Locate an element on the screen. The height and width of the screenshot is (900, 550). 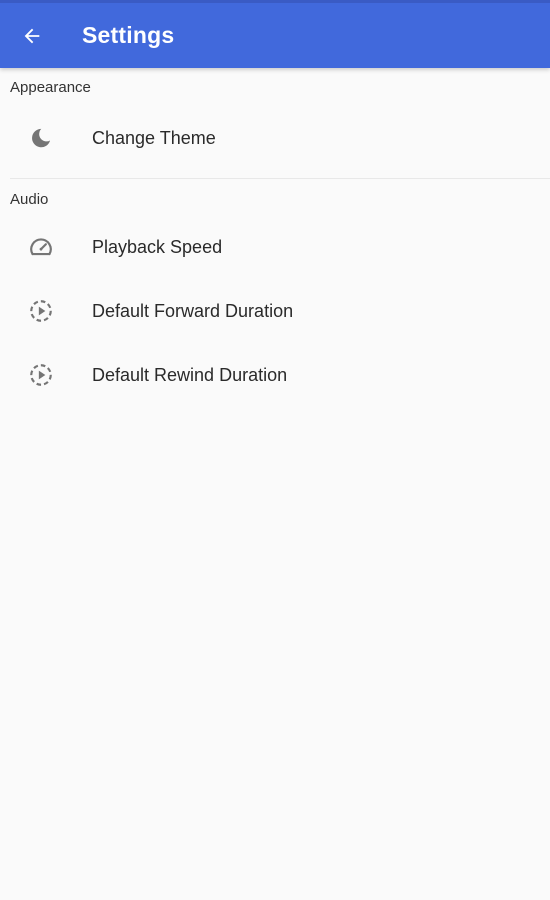
arrow-back-icon is located at coordinates (32, 35).